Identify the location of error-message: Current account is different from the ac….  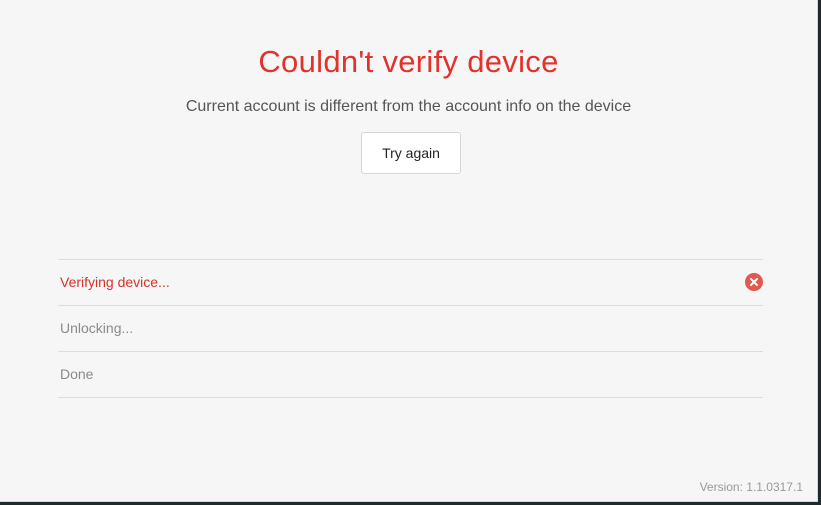
(408, 106).